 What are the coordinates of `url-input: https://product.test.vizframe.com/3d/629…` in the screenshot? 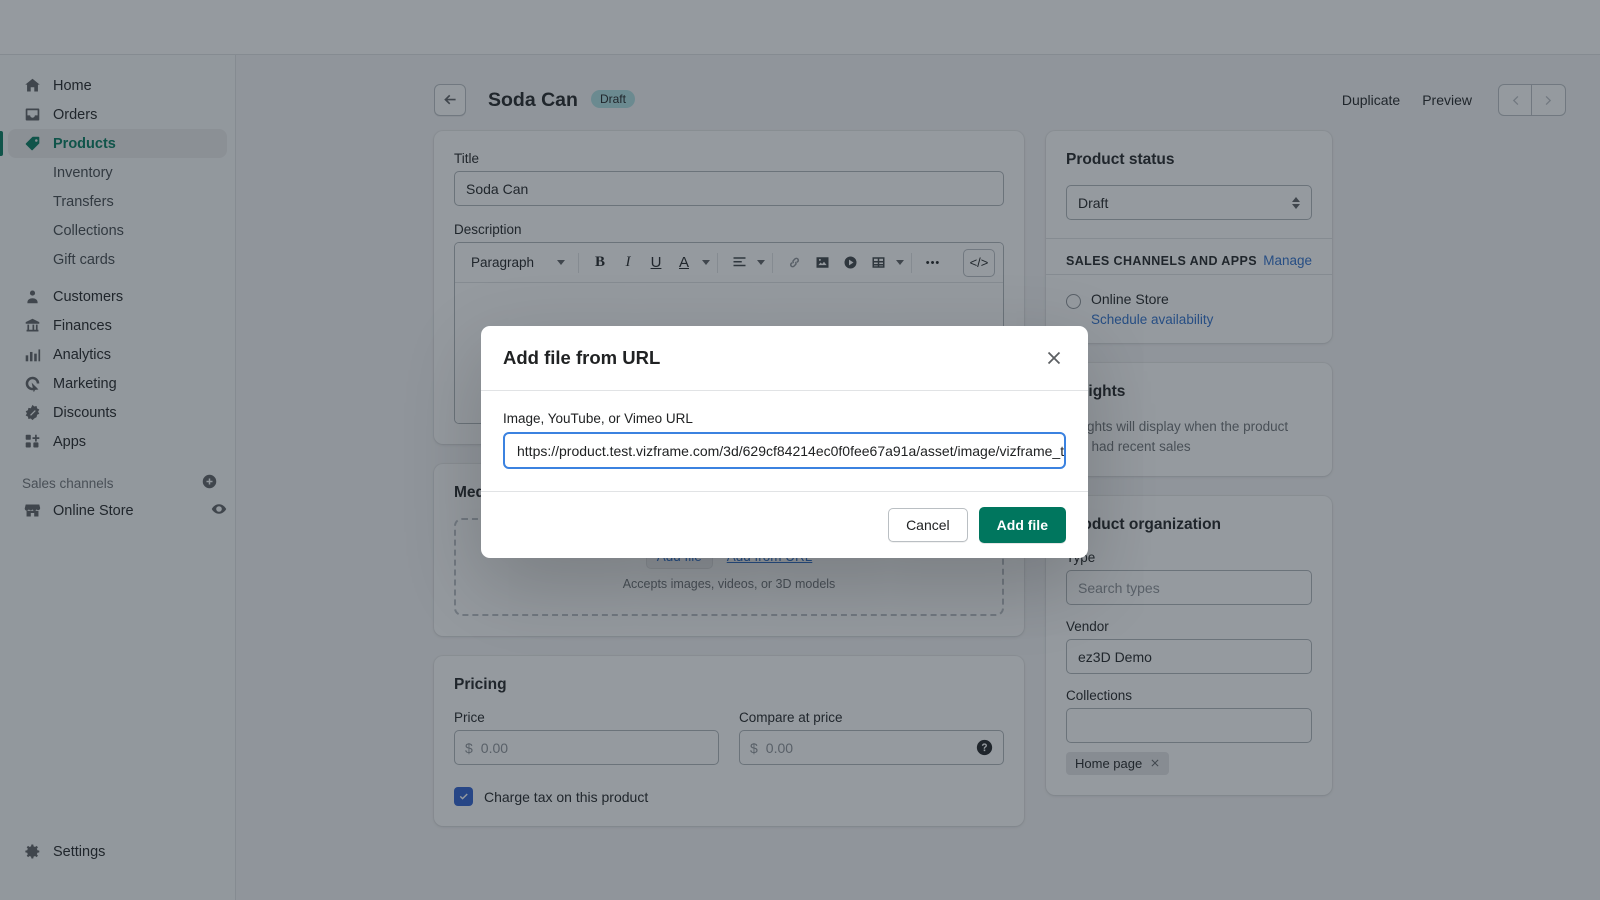 It's located at (784, 450).